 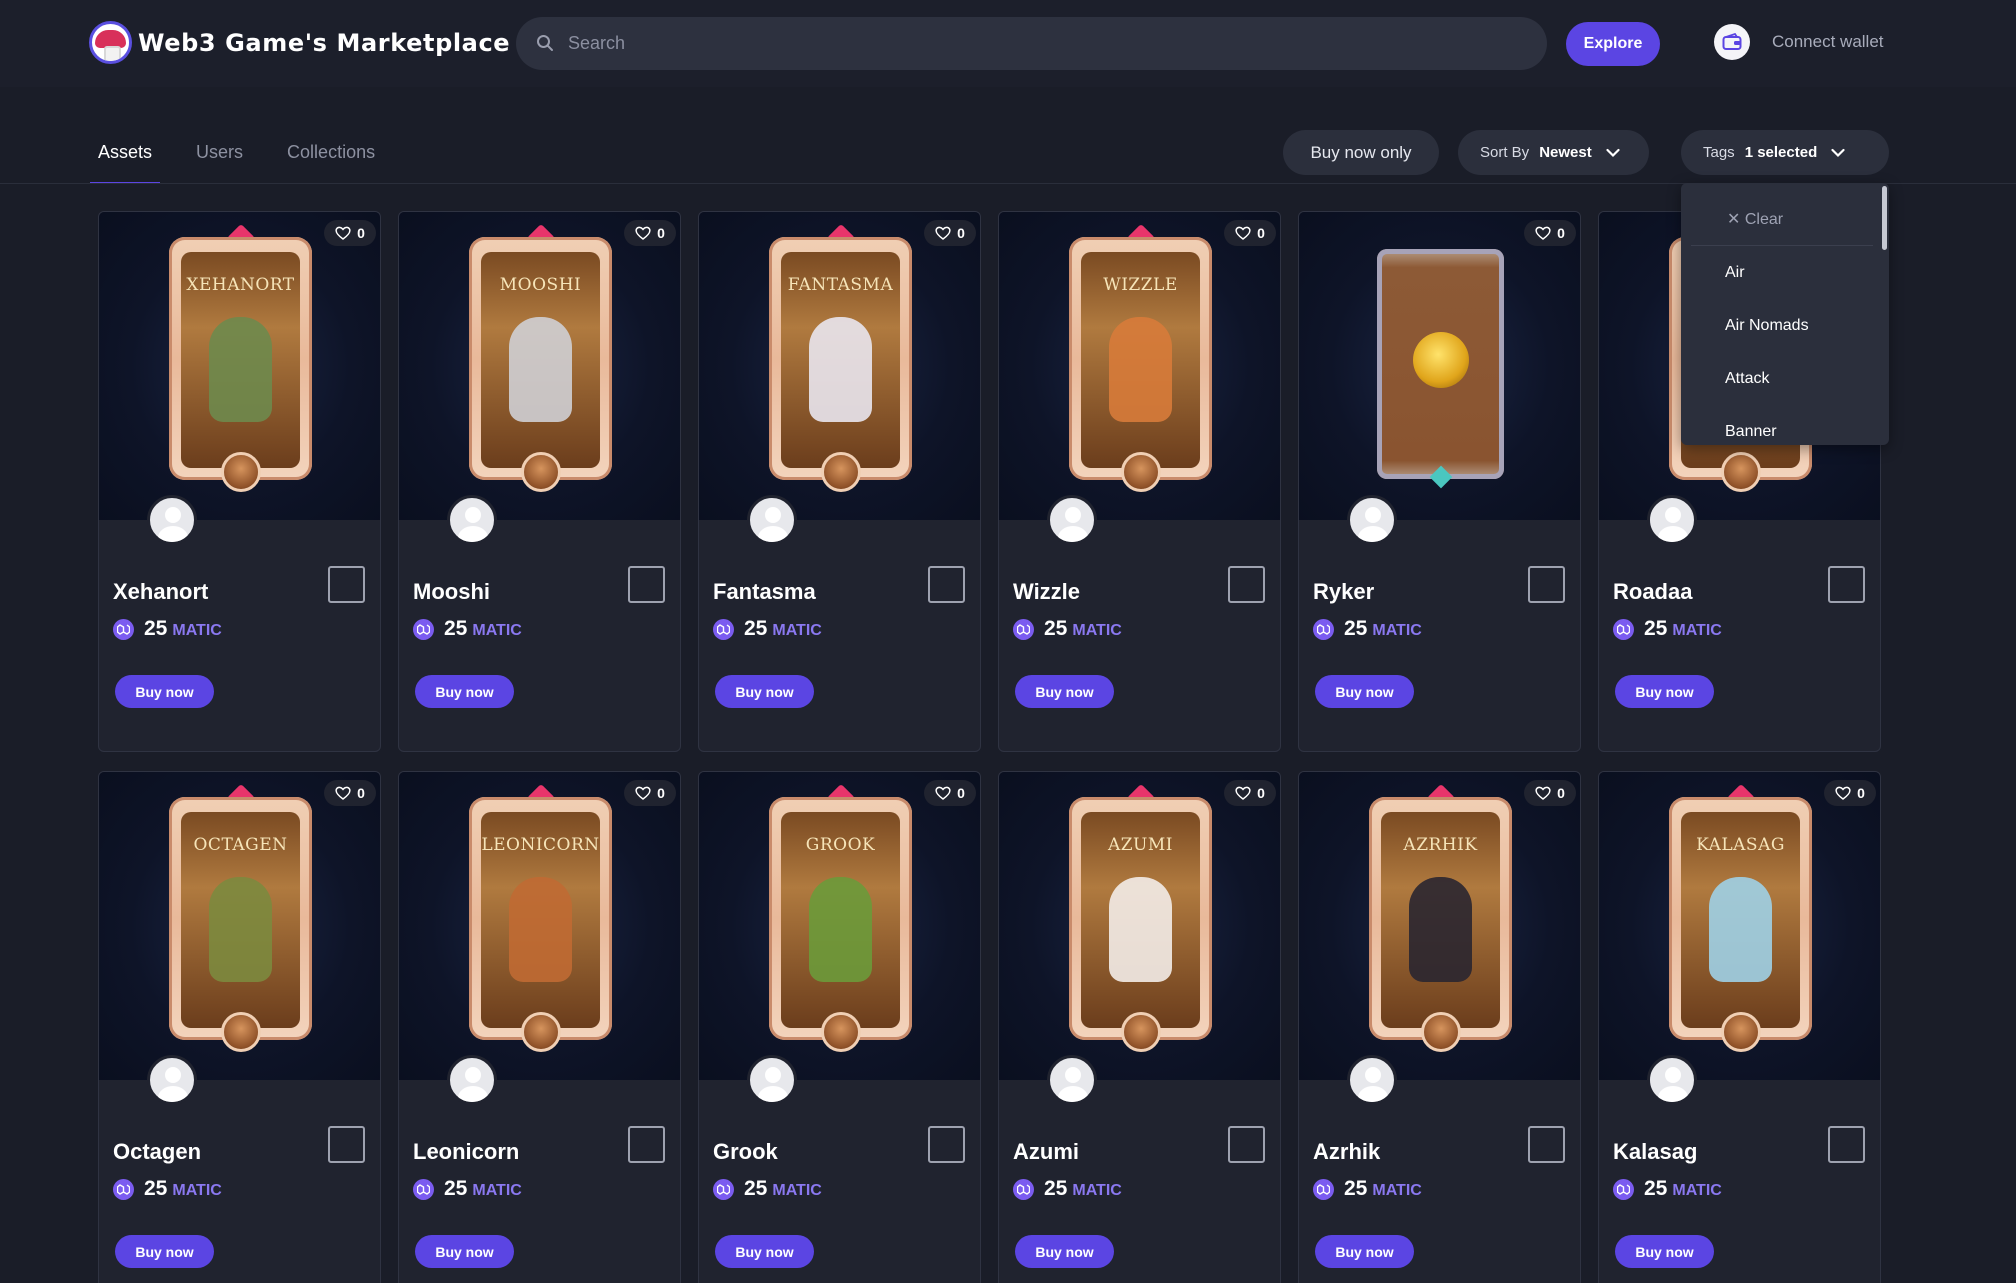 What do you see at coordinates (539, 366) in the screenshot?
I see `asset-image: MOOSHI 0` at bounding box center [539, 366].